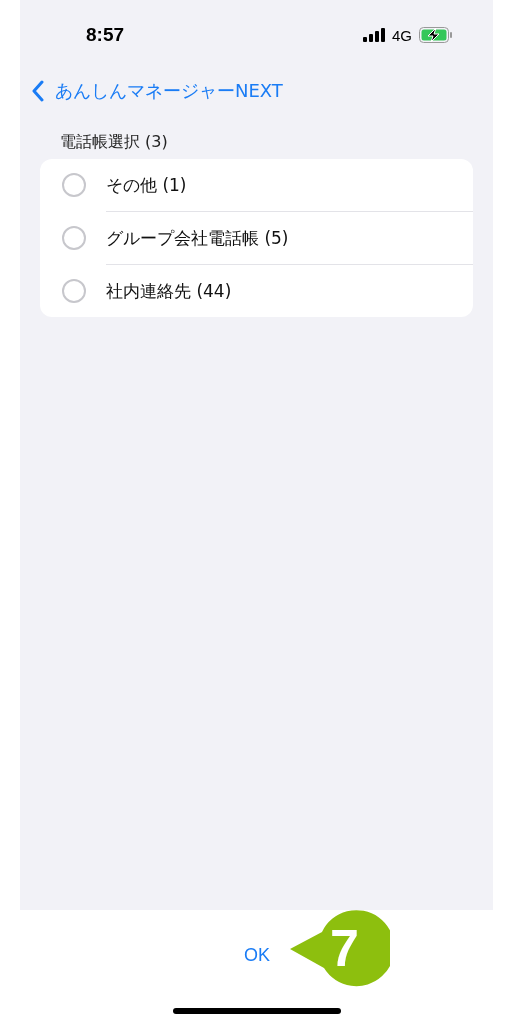 Image resolution: width=514 pixels, height=1024 pixels. What do you see at coordinates (146, 185) in the screenshot?
I see `option-label: その他 (1)` at bounding box center [146, 185].